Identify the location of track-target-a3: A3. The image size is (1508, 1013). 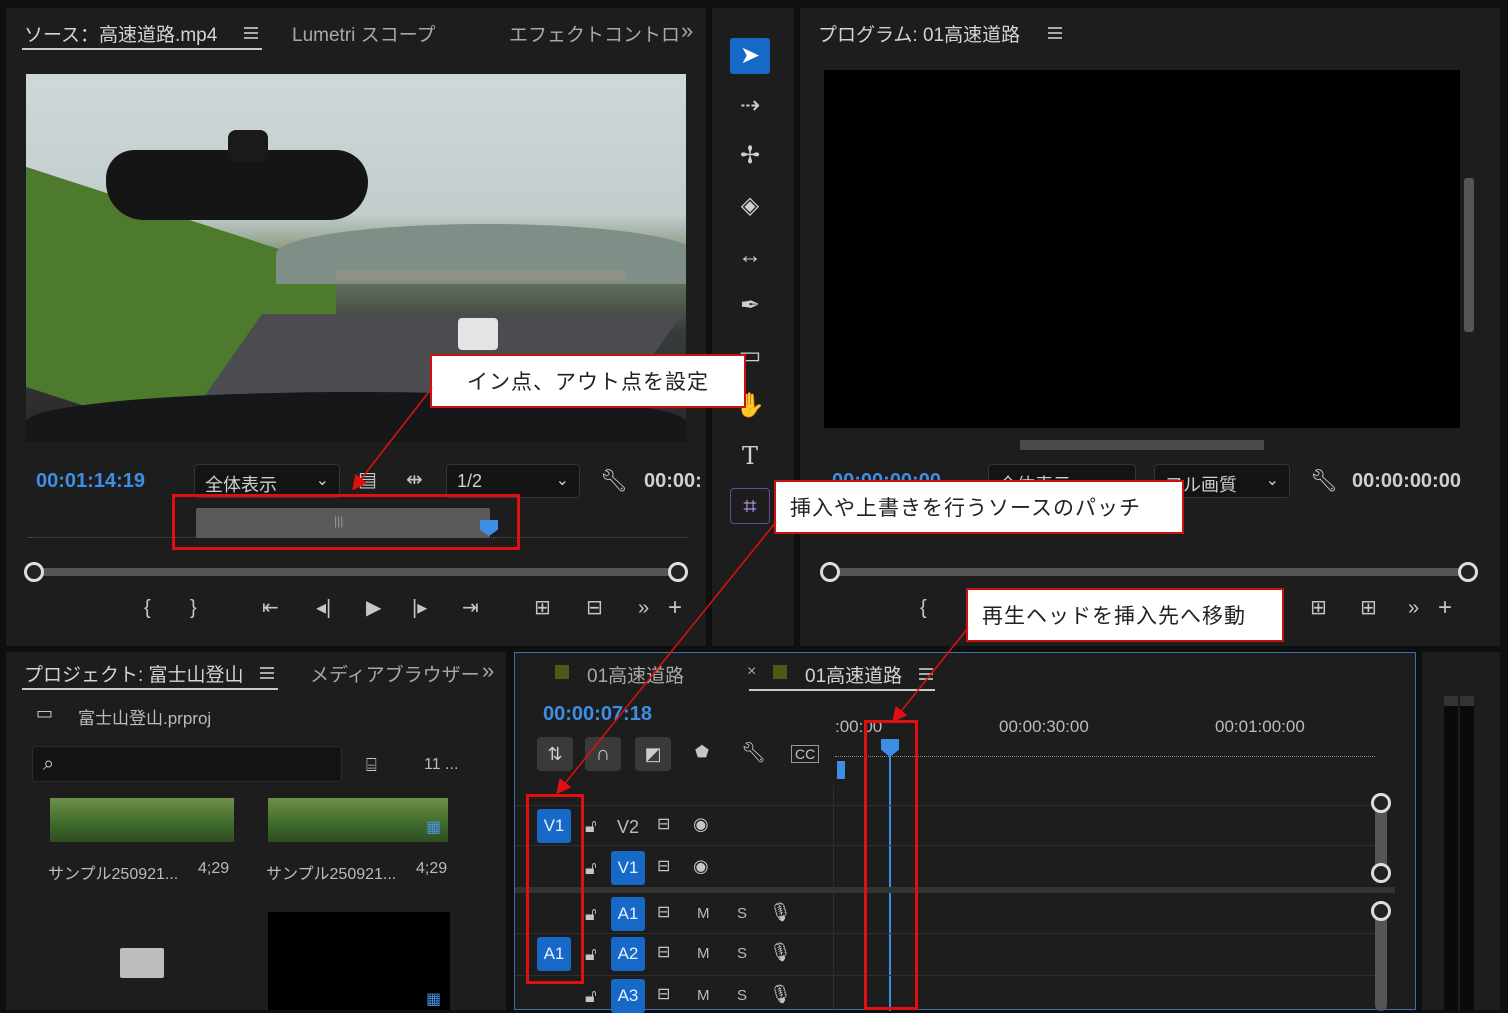
(628, 996).